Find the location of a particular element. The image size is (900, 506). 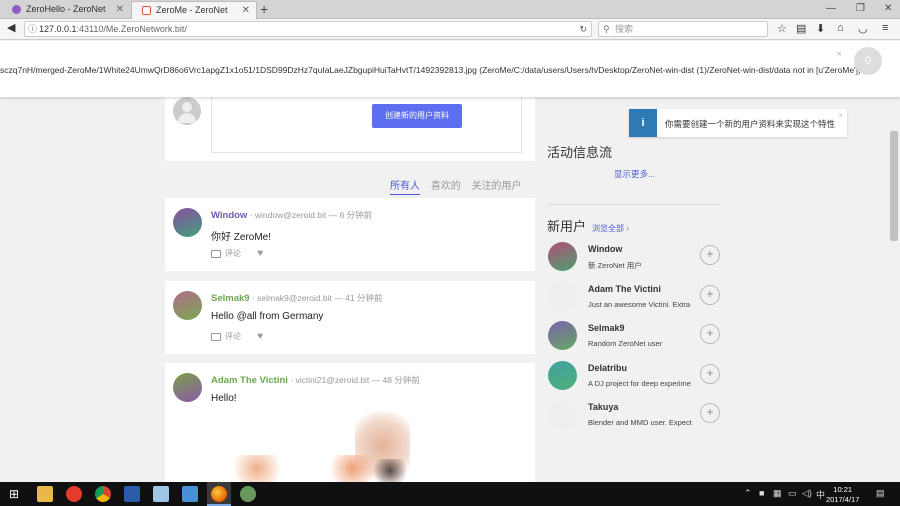

feature-toast: i 你需要创建一个新的用户资料来实现这个特性 × is located at coordinates (738, 123).